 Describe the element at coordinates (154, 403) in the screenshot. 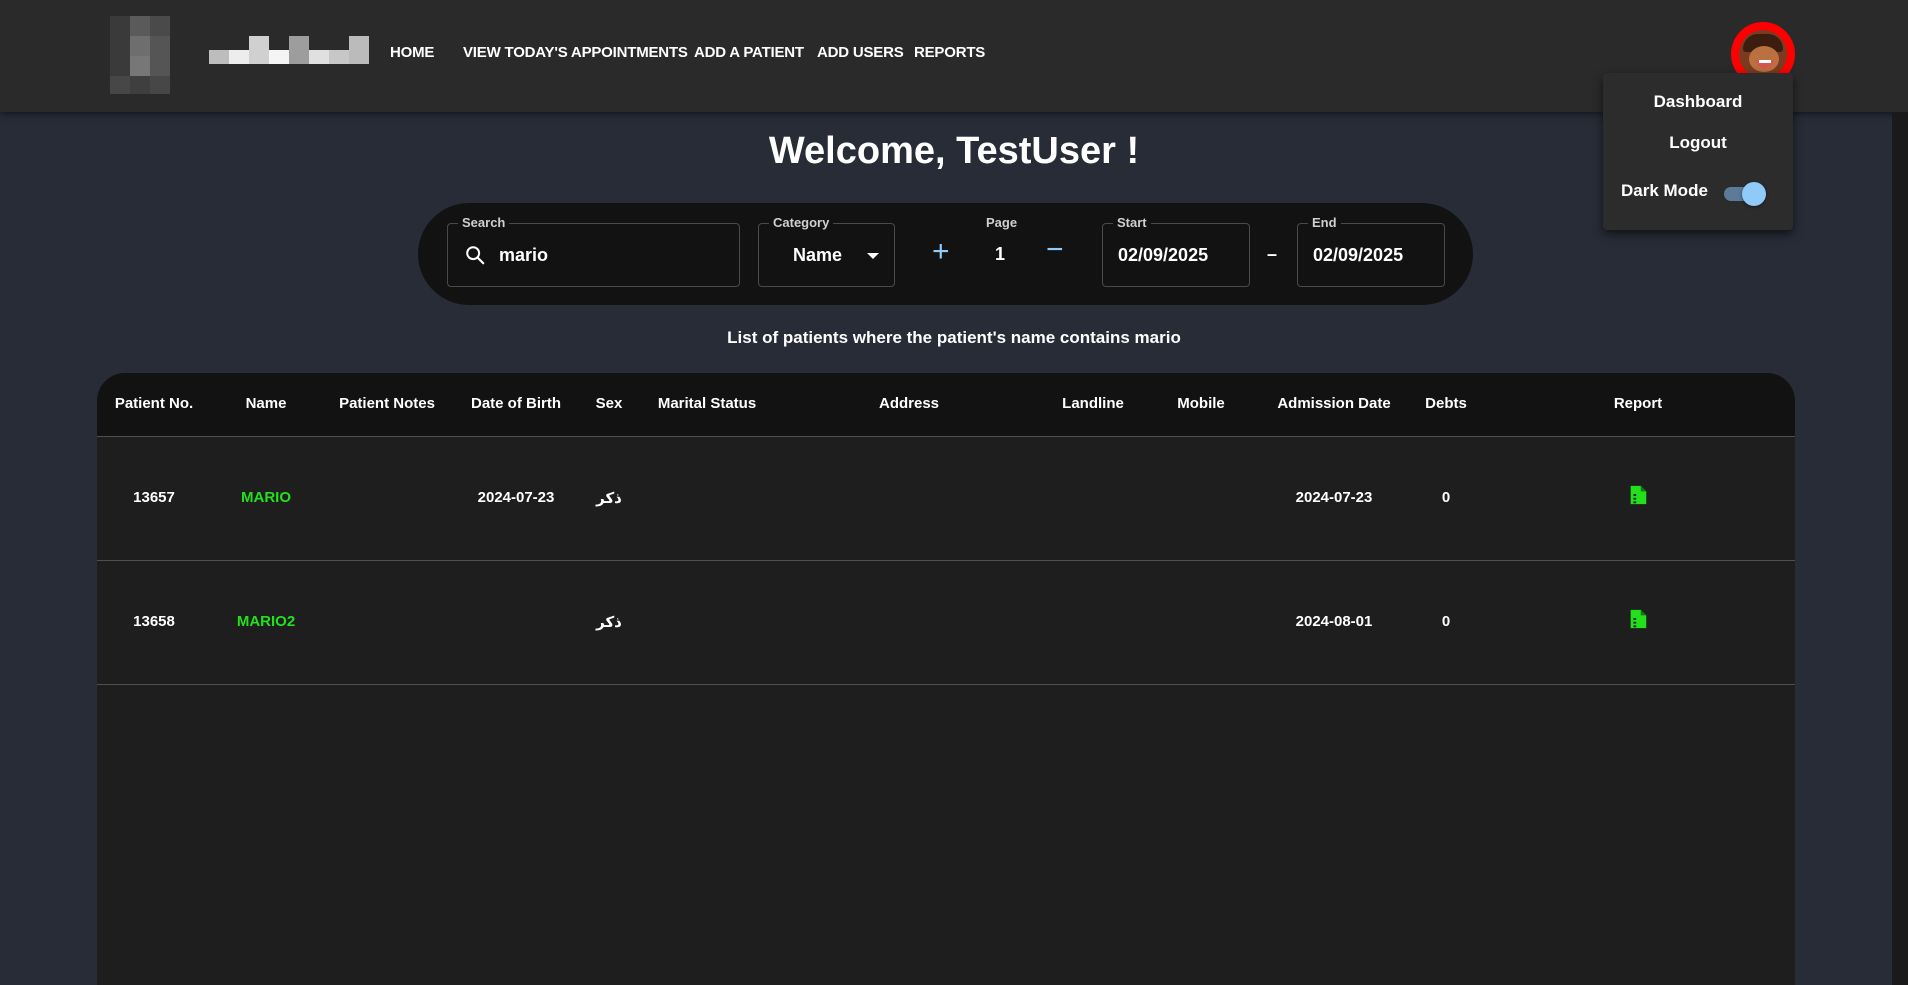

I see `col-header-patient-no: Patient No.` at that location.